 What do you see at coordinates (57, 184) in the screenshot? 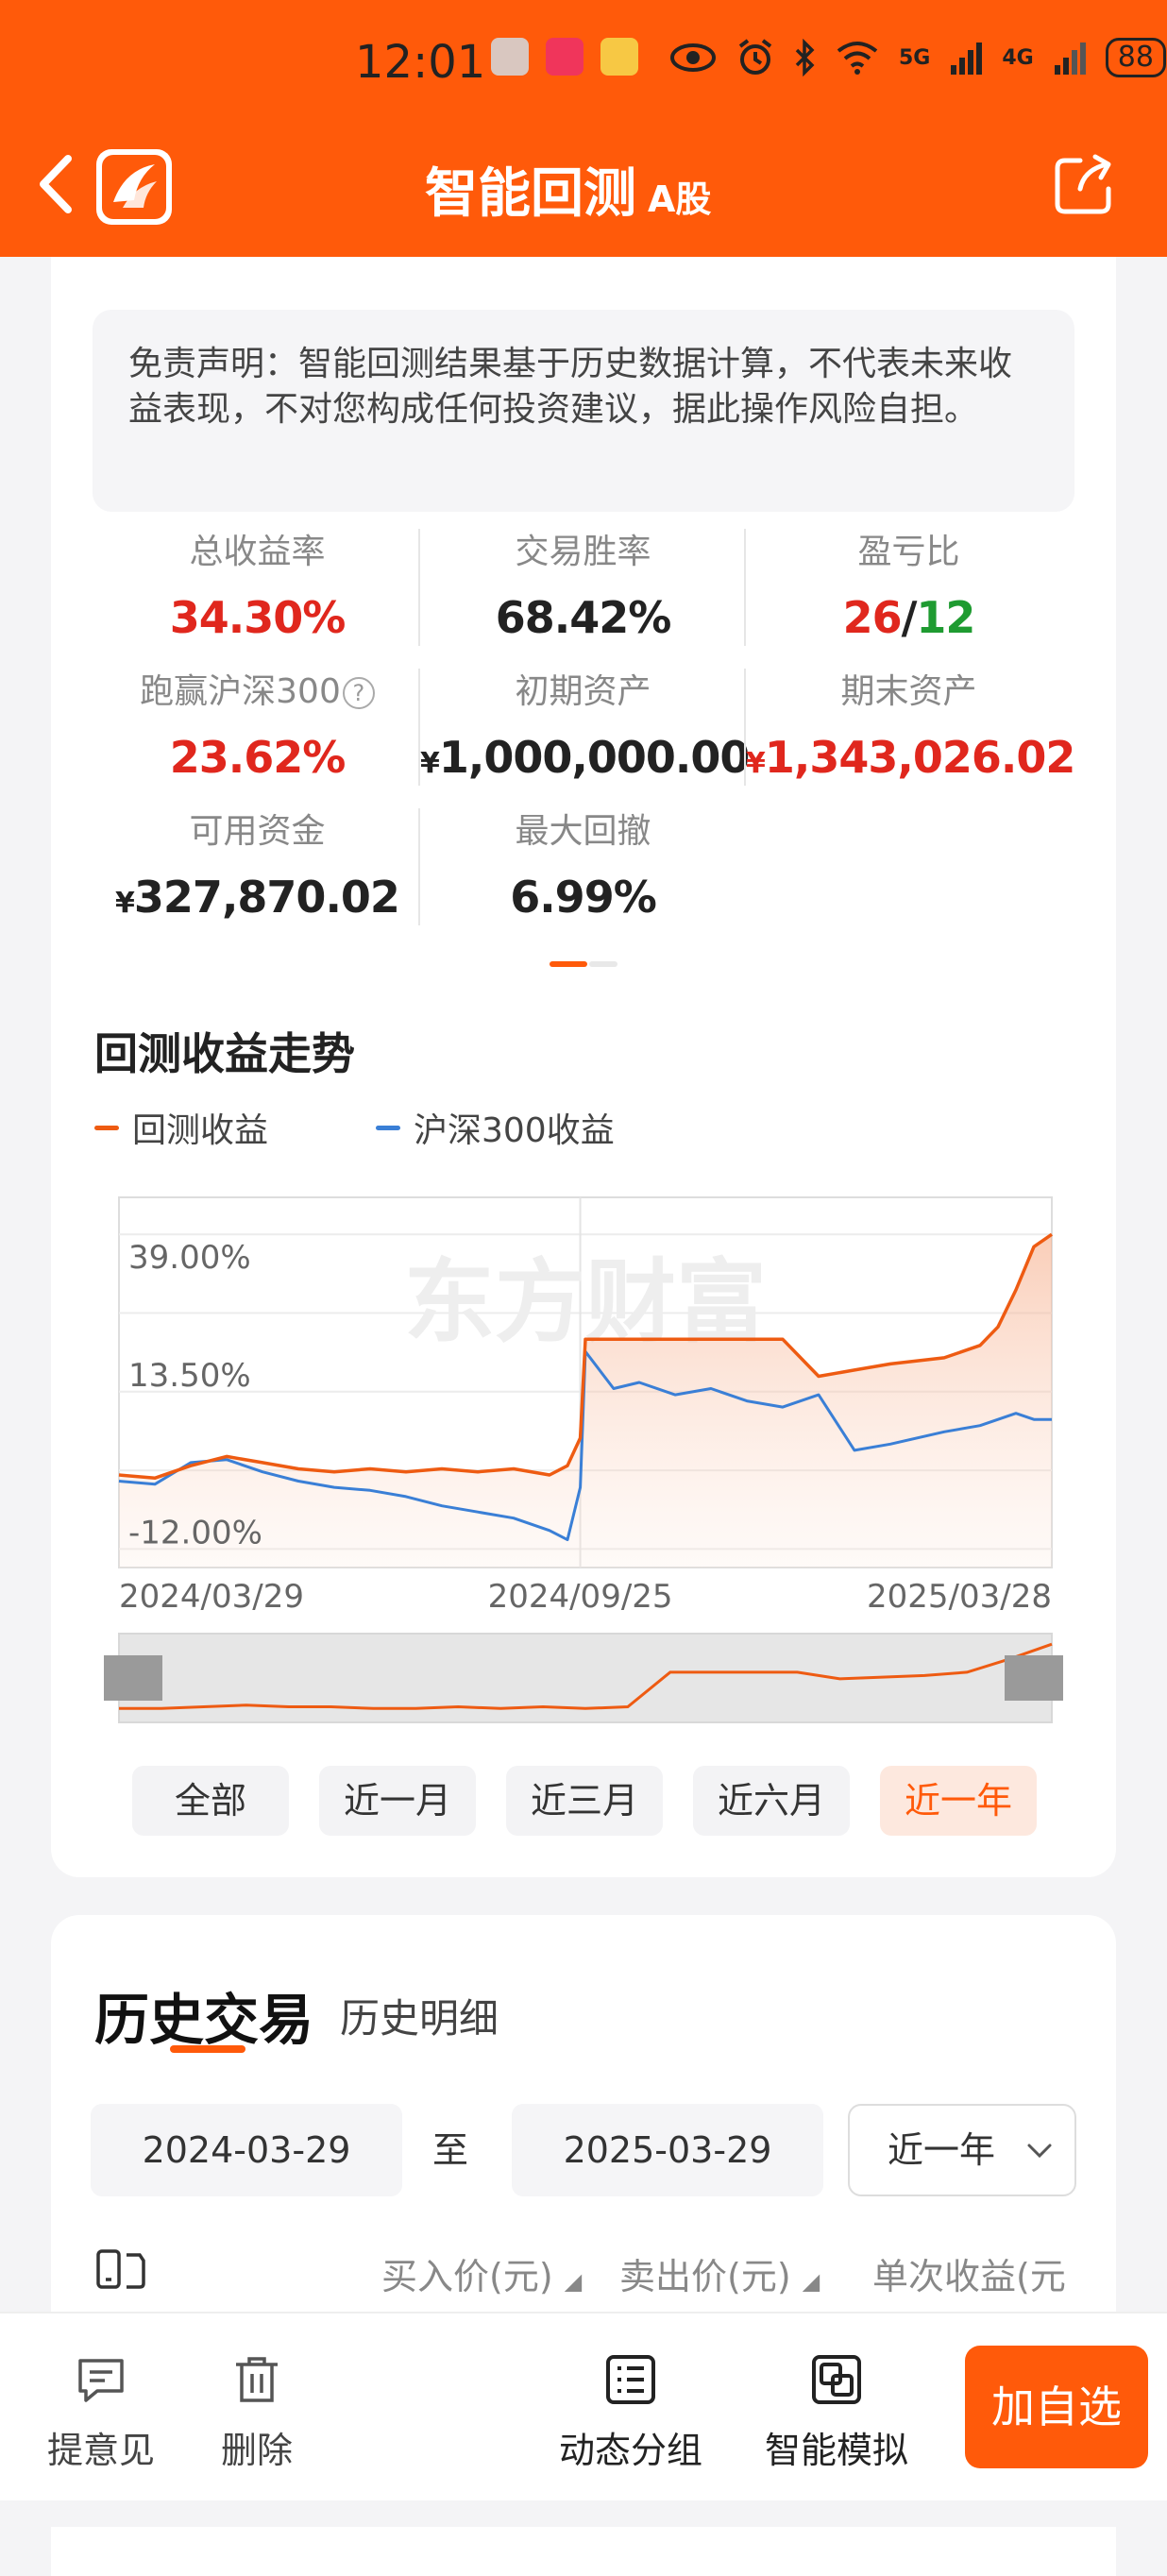
I see `back-arrow-icon` at bounding box center [57, 184].